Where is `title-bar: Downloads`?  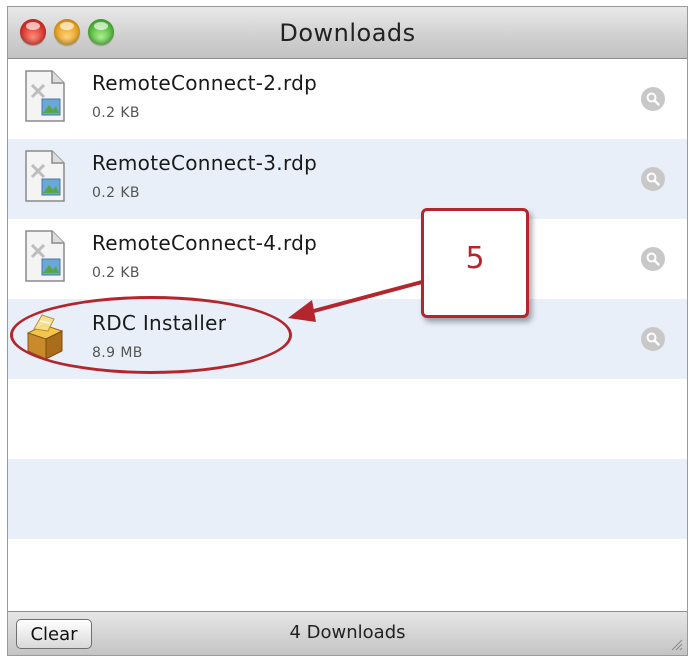 title-bar: Downloads is located at coordinates (347, 33).